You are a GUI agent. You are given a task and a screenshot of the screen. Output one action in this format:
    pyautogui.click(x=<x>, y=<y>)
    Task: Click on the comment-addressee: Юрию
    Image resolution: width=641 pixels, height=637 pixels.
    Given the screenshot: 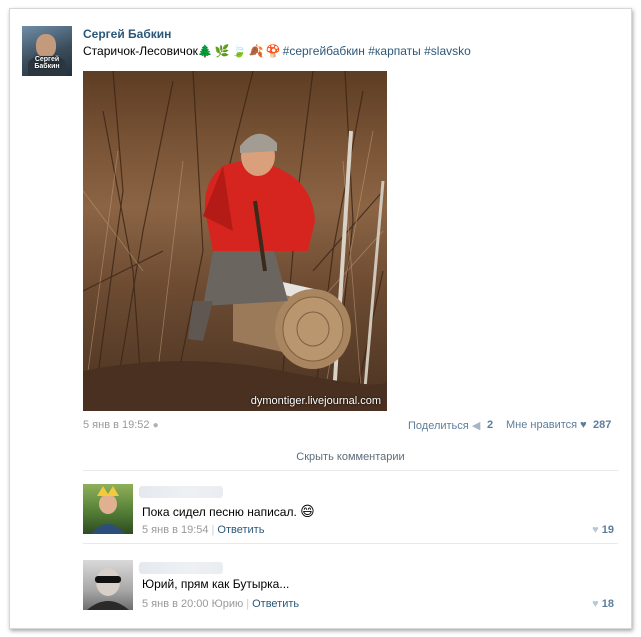 What is the action you would take?
    pyautogui.click(x=228, y=604)
    